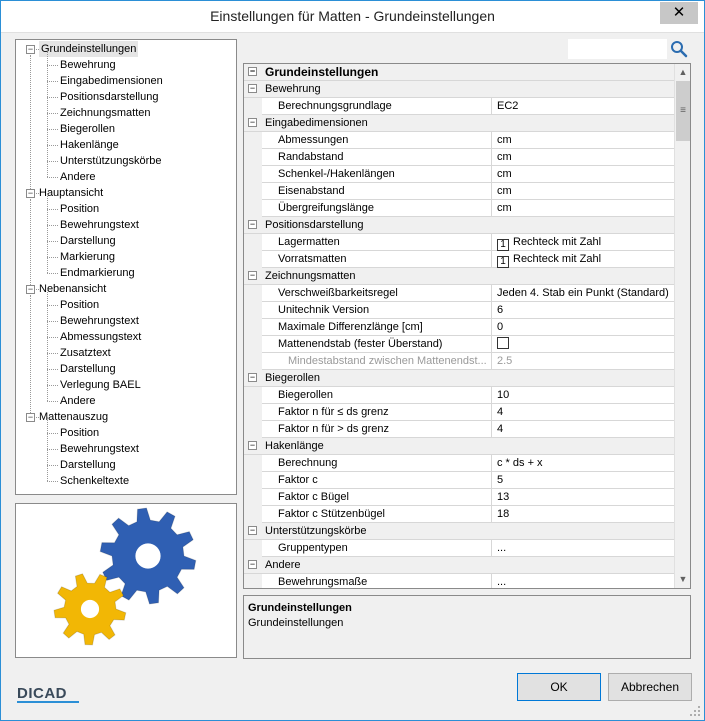 Image resolution: width=705 pixels, height=721 pixels. Describe the element at coordinates (582, 327) in the screenshot. I see `property-value: 0` at that location.